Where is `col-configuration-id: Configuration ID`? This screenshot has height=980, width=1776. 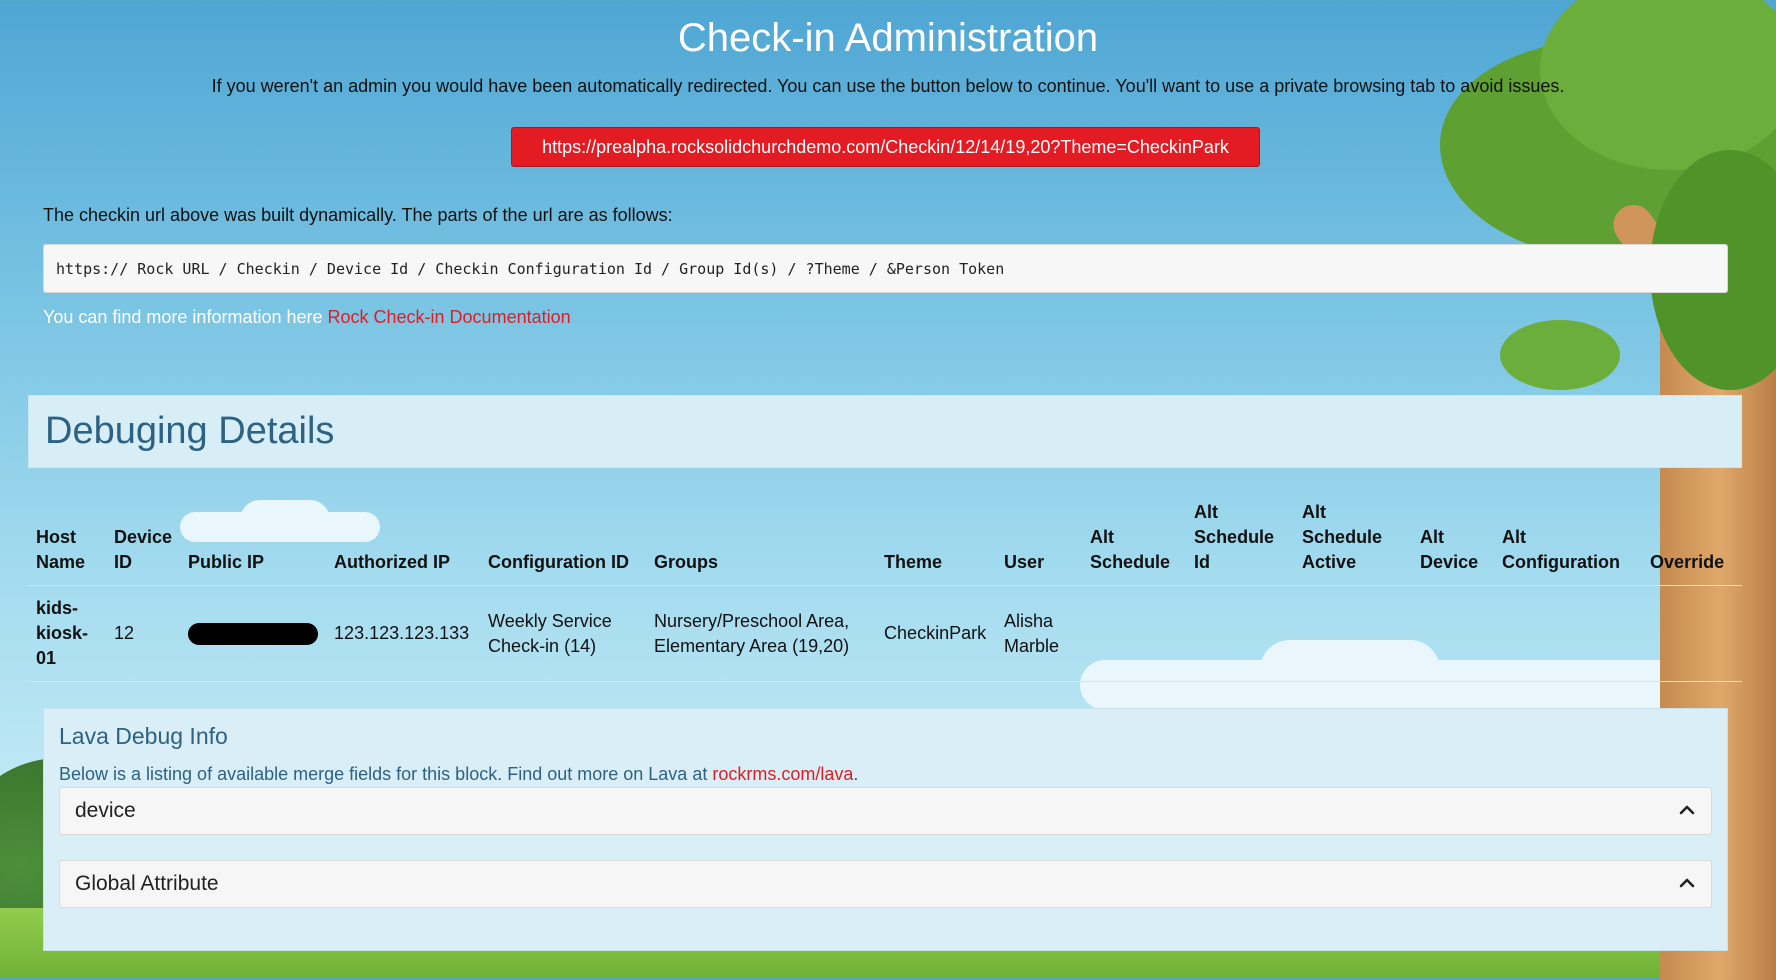 col-configuration-id: Configuration ID is located at coordinates (563, 543).